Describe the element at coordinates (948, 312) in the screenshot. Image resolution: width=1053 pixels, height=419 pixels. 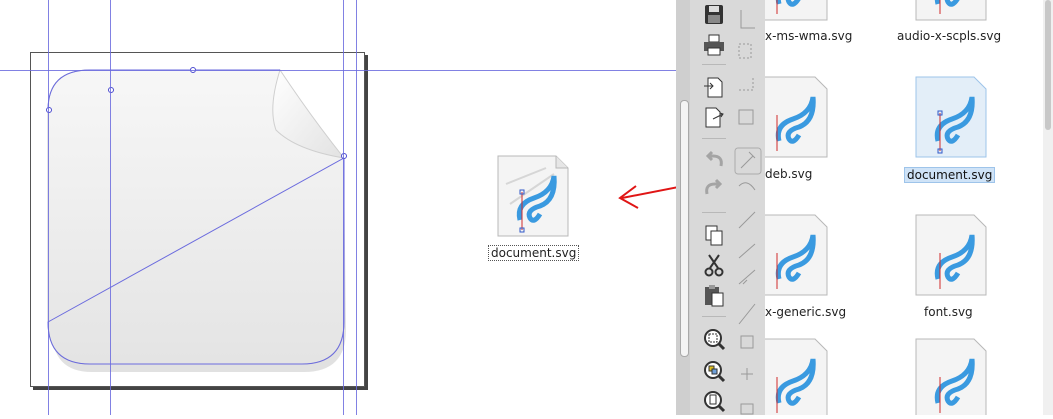
I see `file-label: font.svg` at that location.